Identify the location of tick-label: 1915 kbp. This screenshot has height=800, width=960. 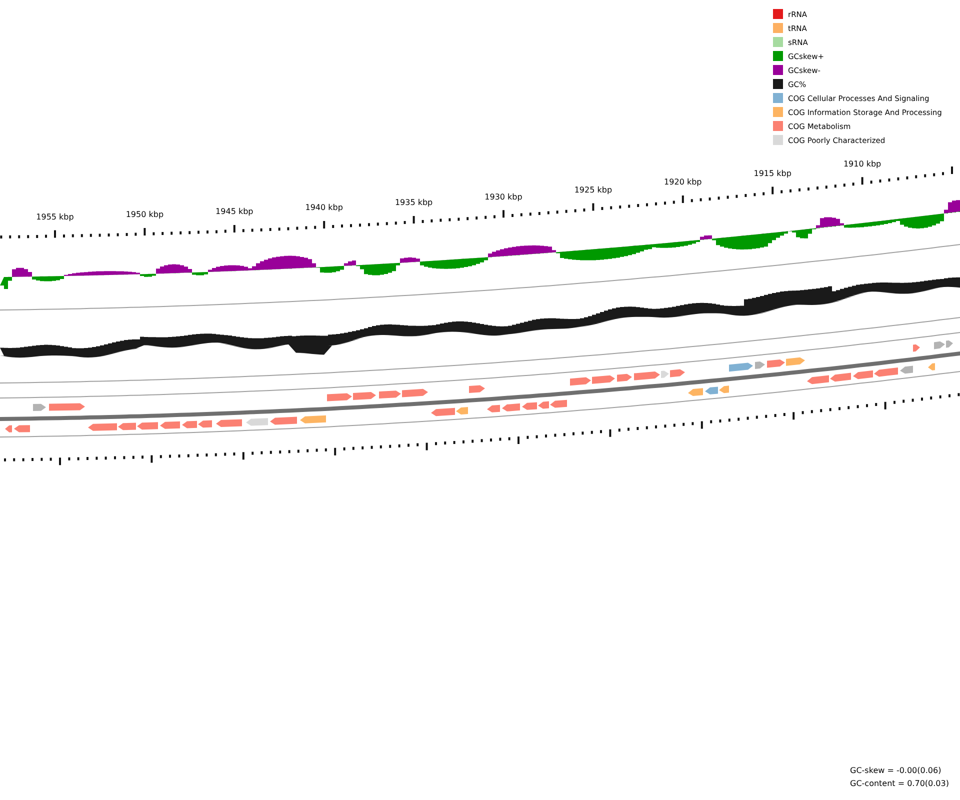
(773, 173).